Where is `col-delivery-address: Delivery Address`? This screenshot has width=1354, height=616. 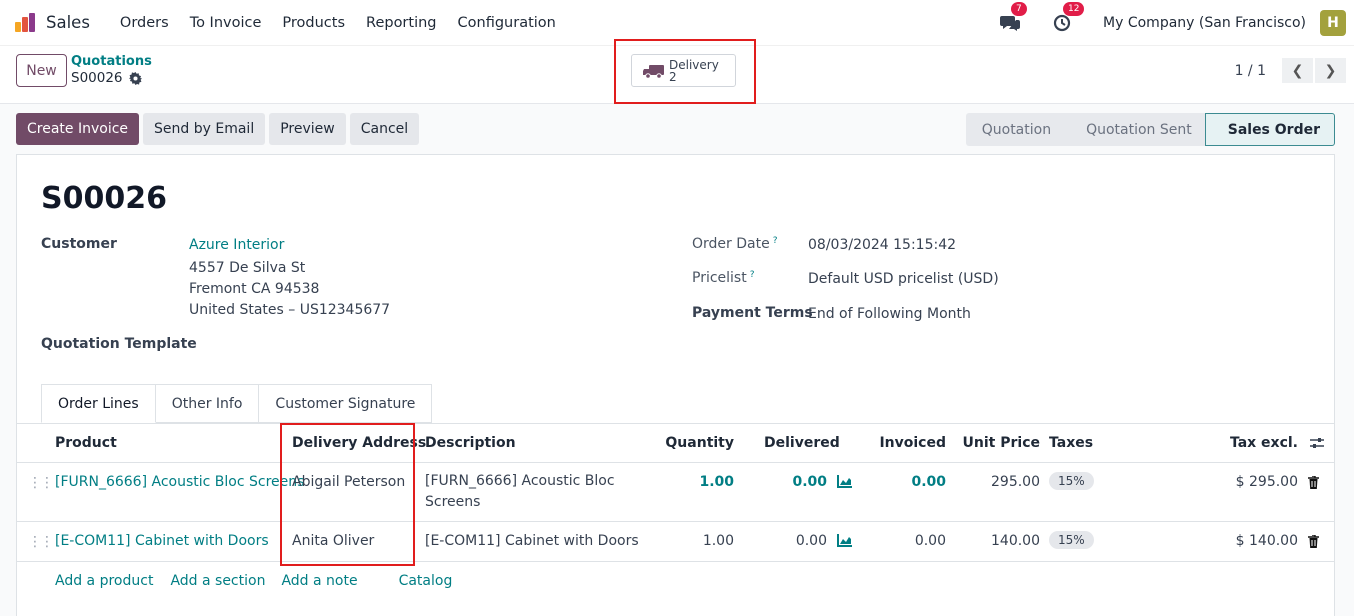 col-delivery-address: Delivery Address is located at coordinates (359, 443).